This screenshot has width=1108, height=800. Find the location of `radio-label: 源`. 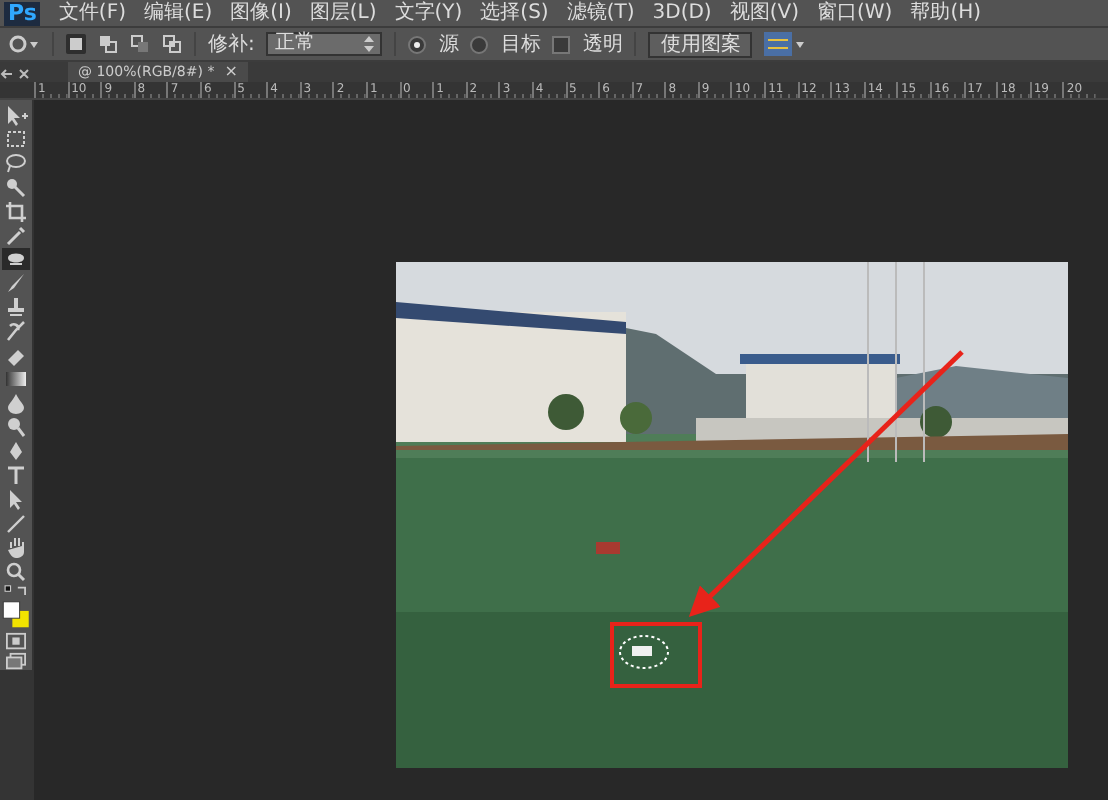

radio-label: 源 is located at coordinates (448, 45).